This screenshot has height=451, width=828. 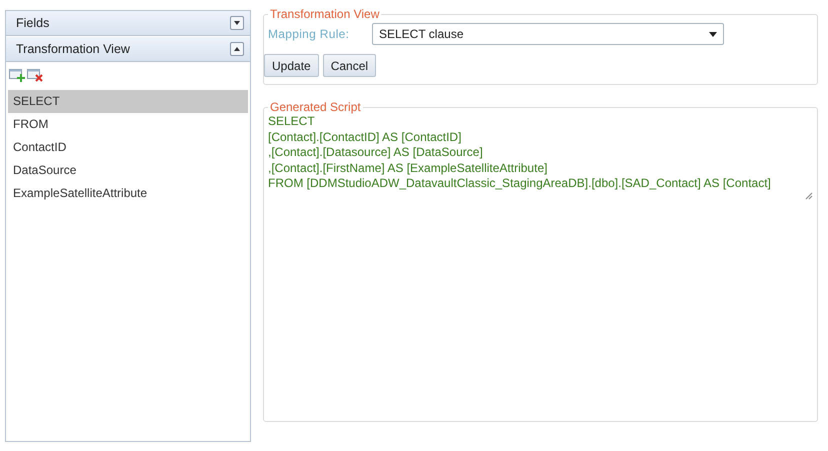 I want to click on mapping-rule-dropdown: SELECT clause, so click(x=548, y=34).